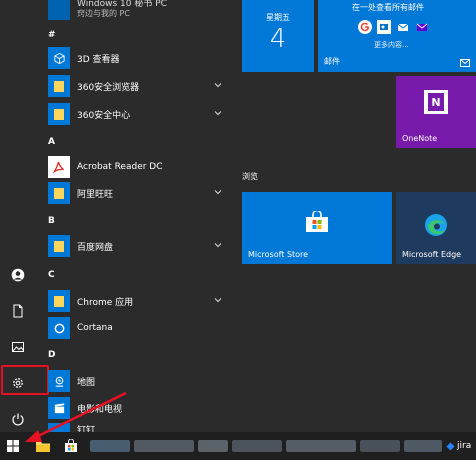  Describe the element at coordinates (59, 58) in the screenshot. I see `cube-icon` at that location.